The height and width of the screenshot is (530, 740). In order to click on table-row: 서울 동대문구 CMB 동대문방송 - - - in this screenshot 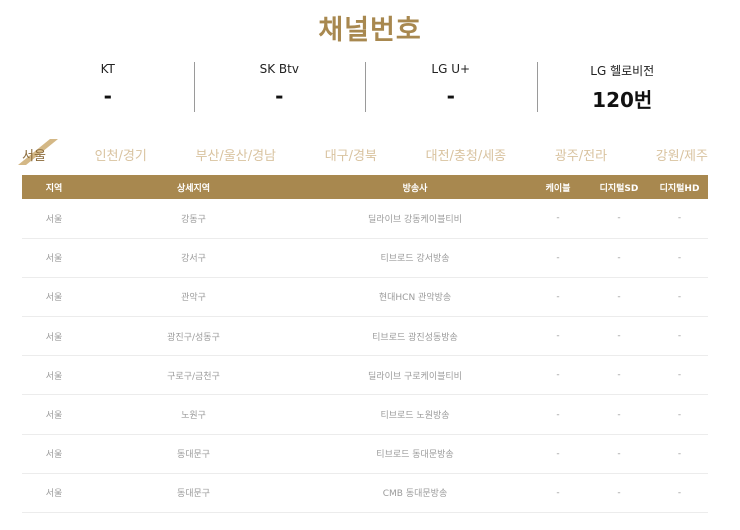, I will do `click(365, 493)`.